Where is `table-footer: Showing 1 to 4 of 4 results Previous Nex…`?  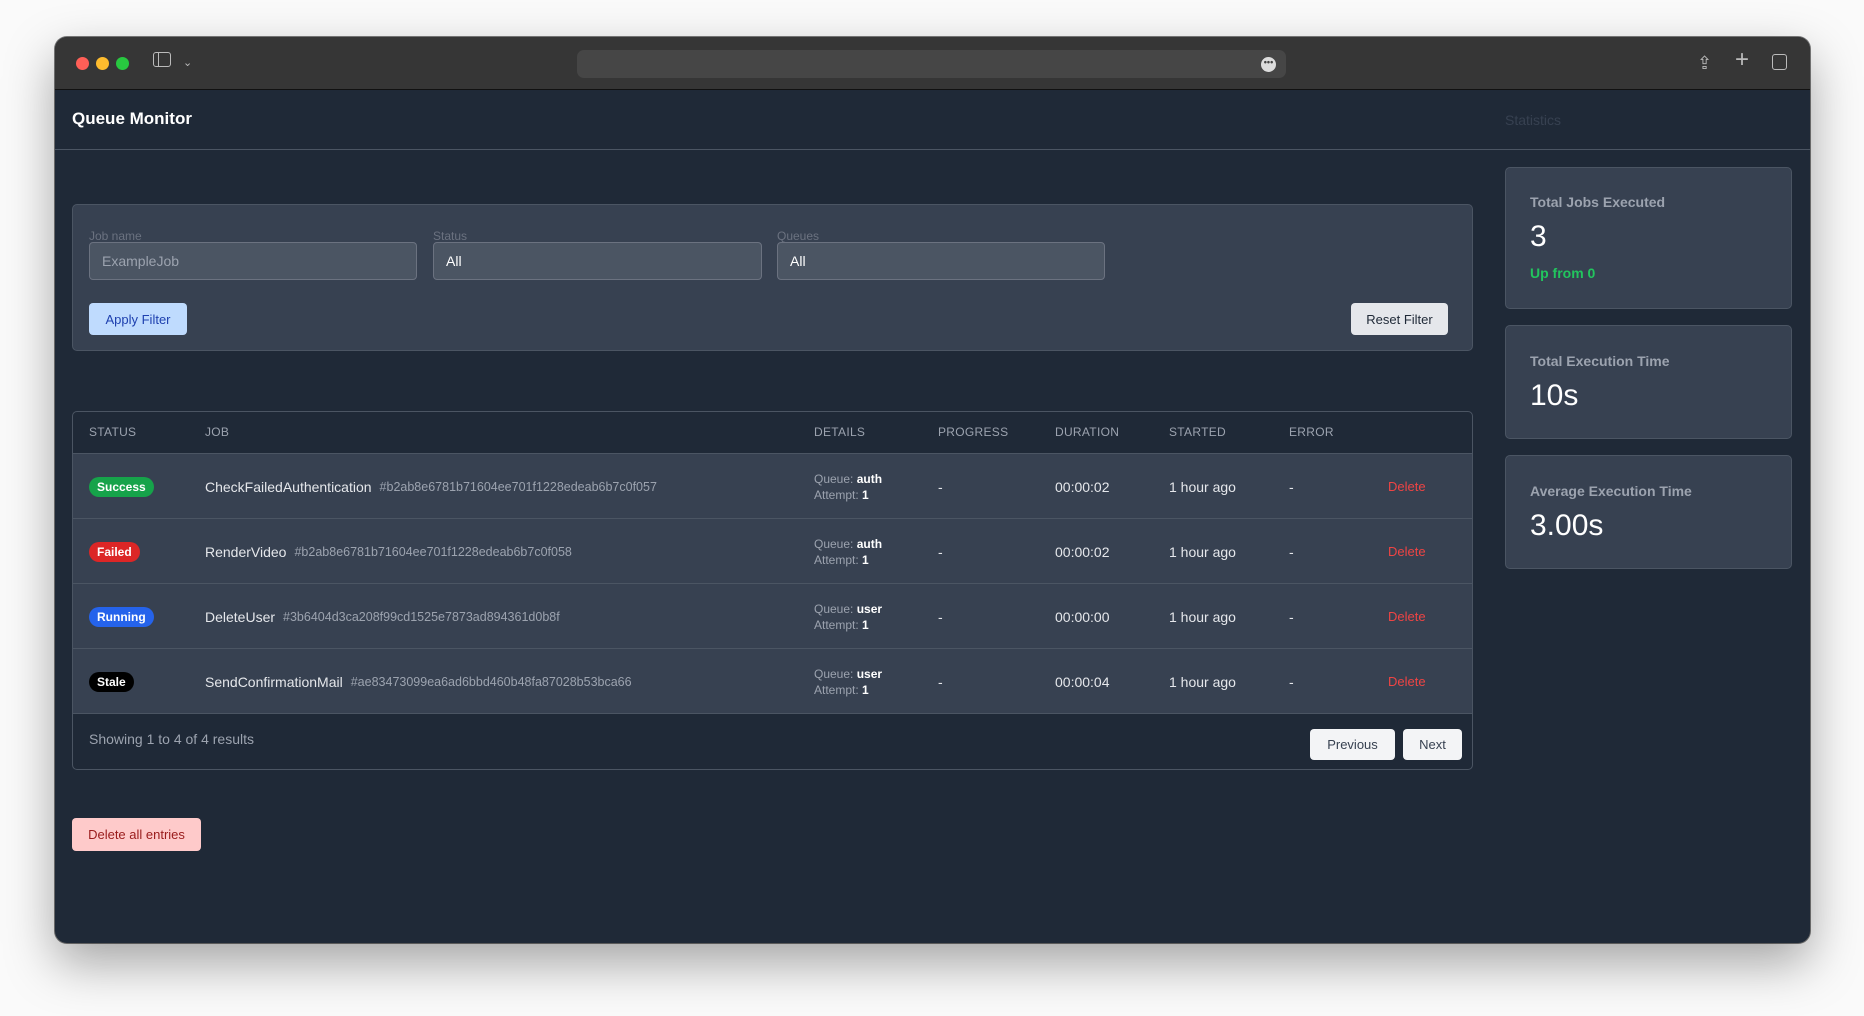
table-footer: Showing 1 to 4 of 4 results Previous Nex… is located at coordinates (772, 741).